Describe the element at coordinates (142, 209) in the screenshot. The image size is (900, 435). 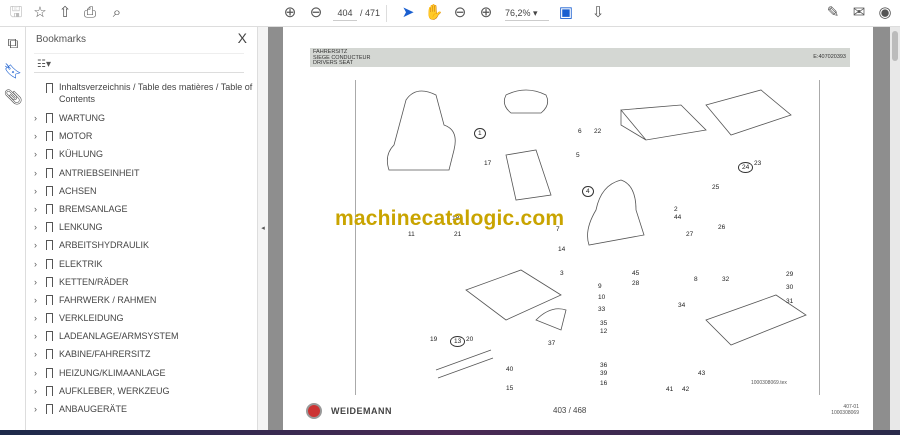
I see `bookmark-item: › BREMSANLAGE` at that location.